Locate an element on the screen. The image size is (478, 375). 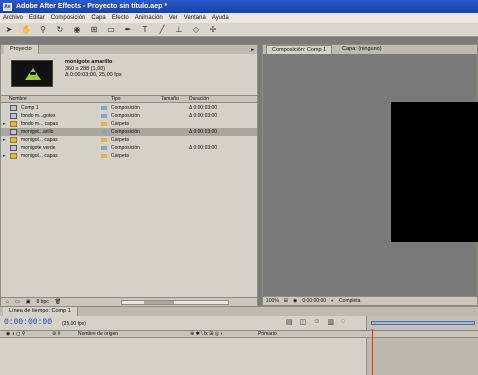
rectangle-tool-icon: ▭ is located at coordinates (111, 29).